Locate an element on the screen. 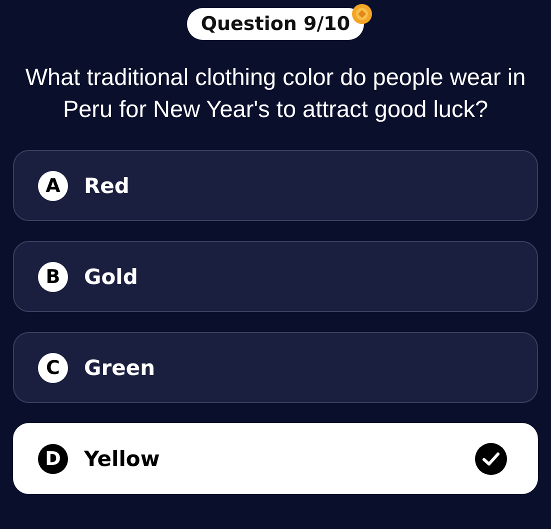  checkmark-icon is located at coordinates (491, 458).